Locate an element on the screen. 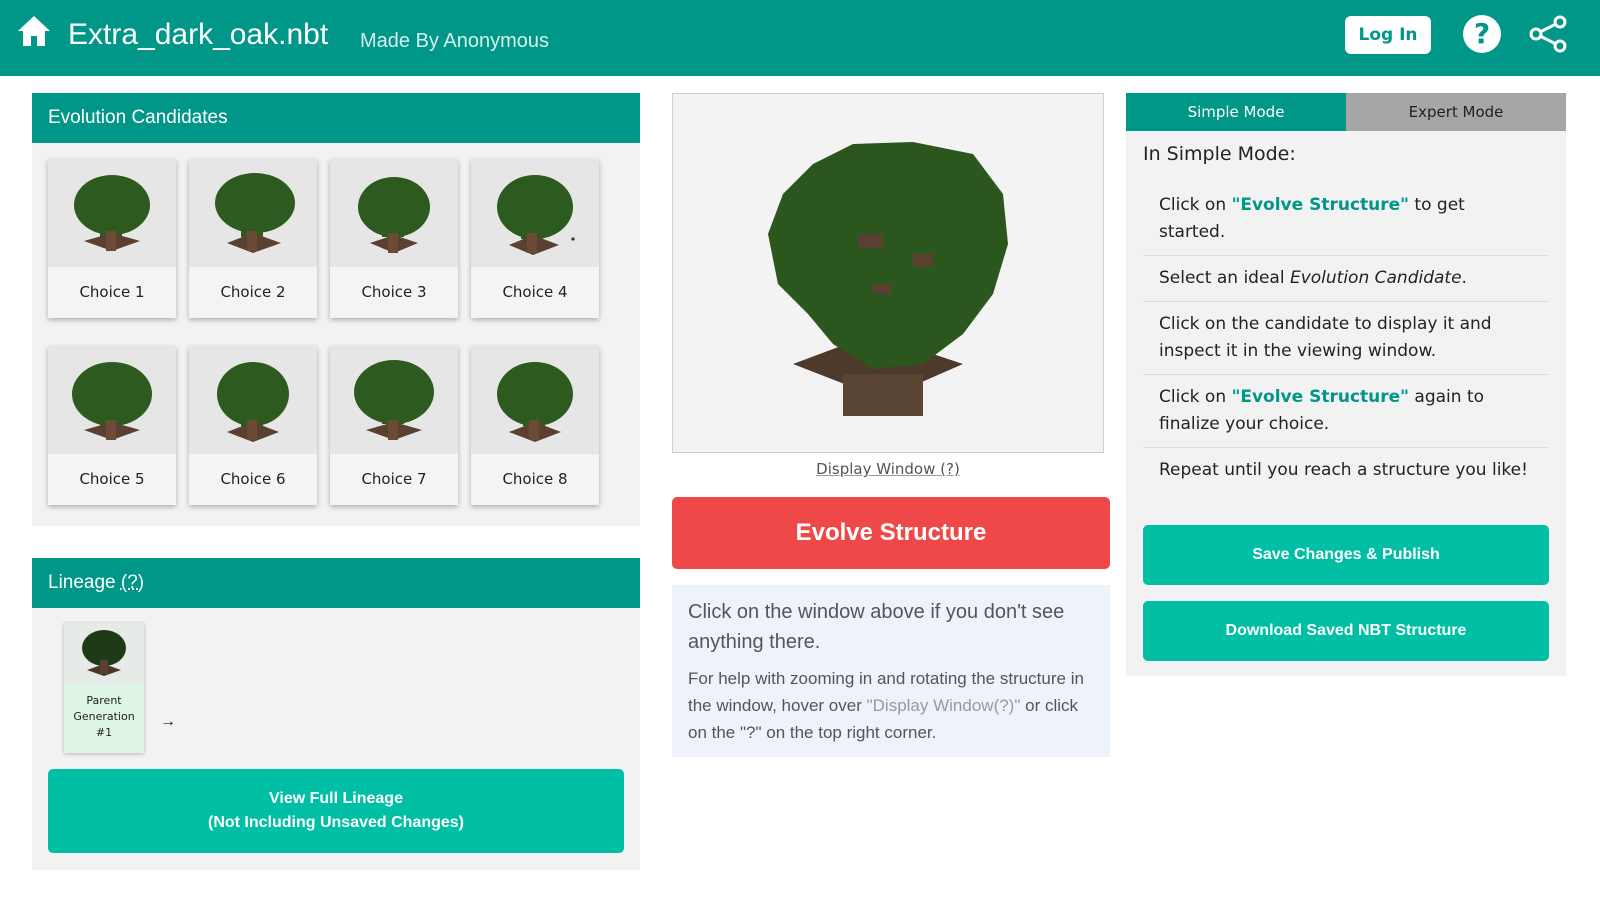  candidate-card-6: Choice 6 is located at coordinates (253, 425).